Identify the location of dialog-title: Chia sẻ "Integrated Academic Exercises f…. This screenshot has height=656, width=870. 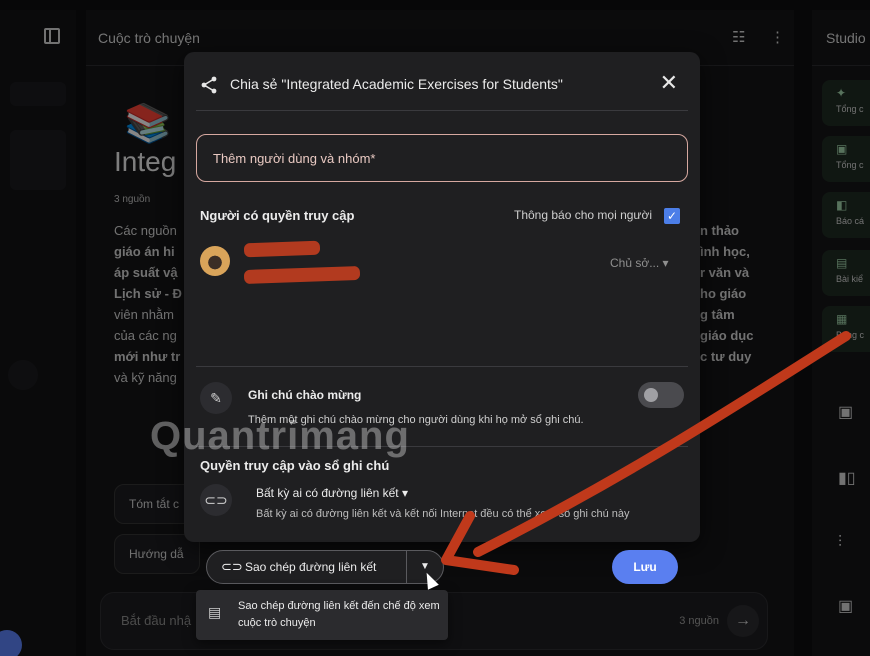
(396, 84).